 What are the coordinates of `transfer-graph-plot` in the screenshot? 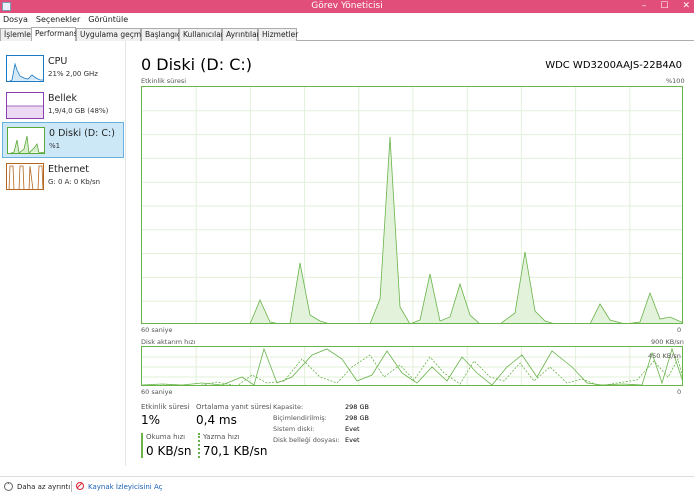 It's located at (412, 366).